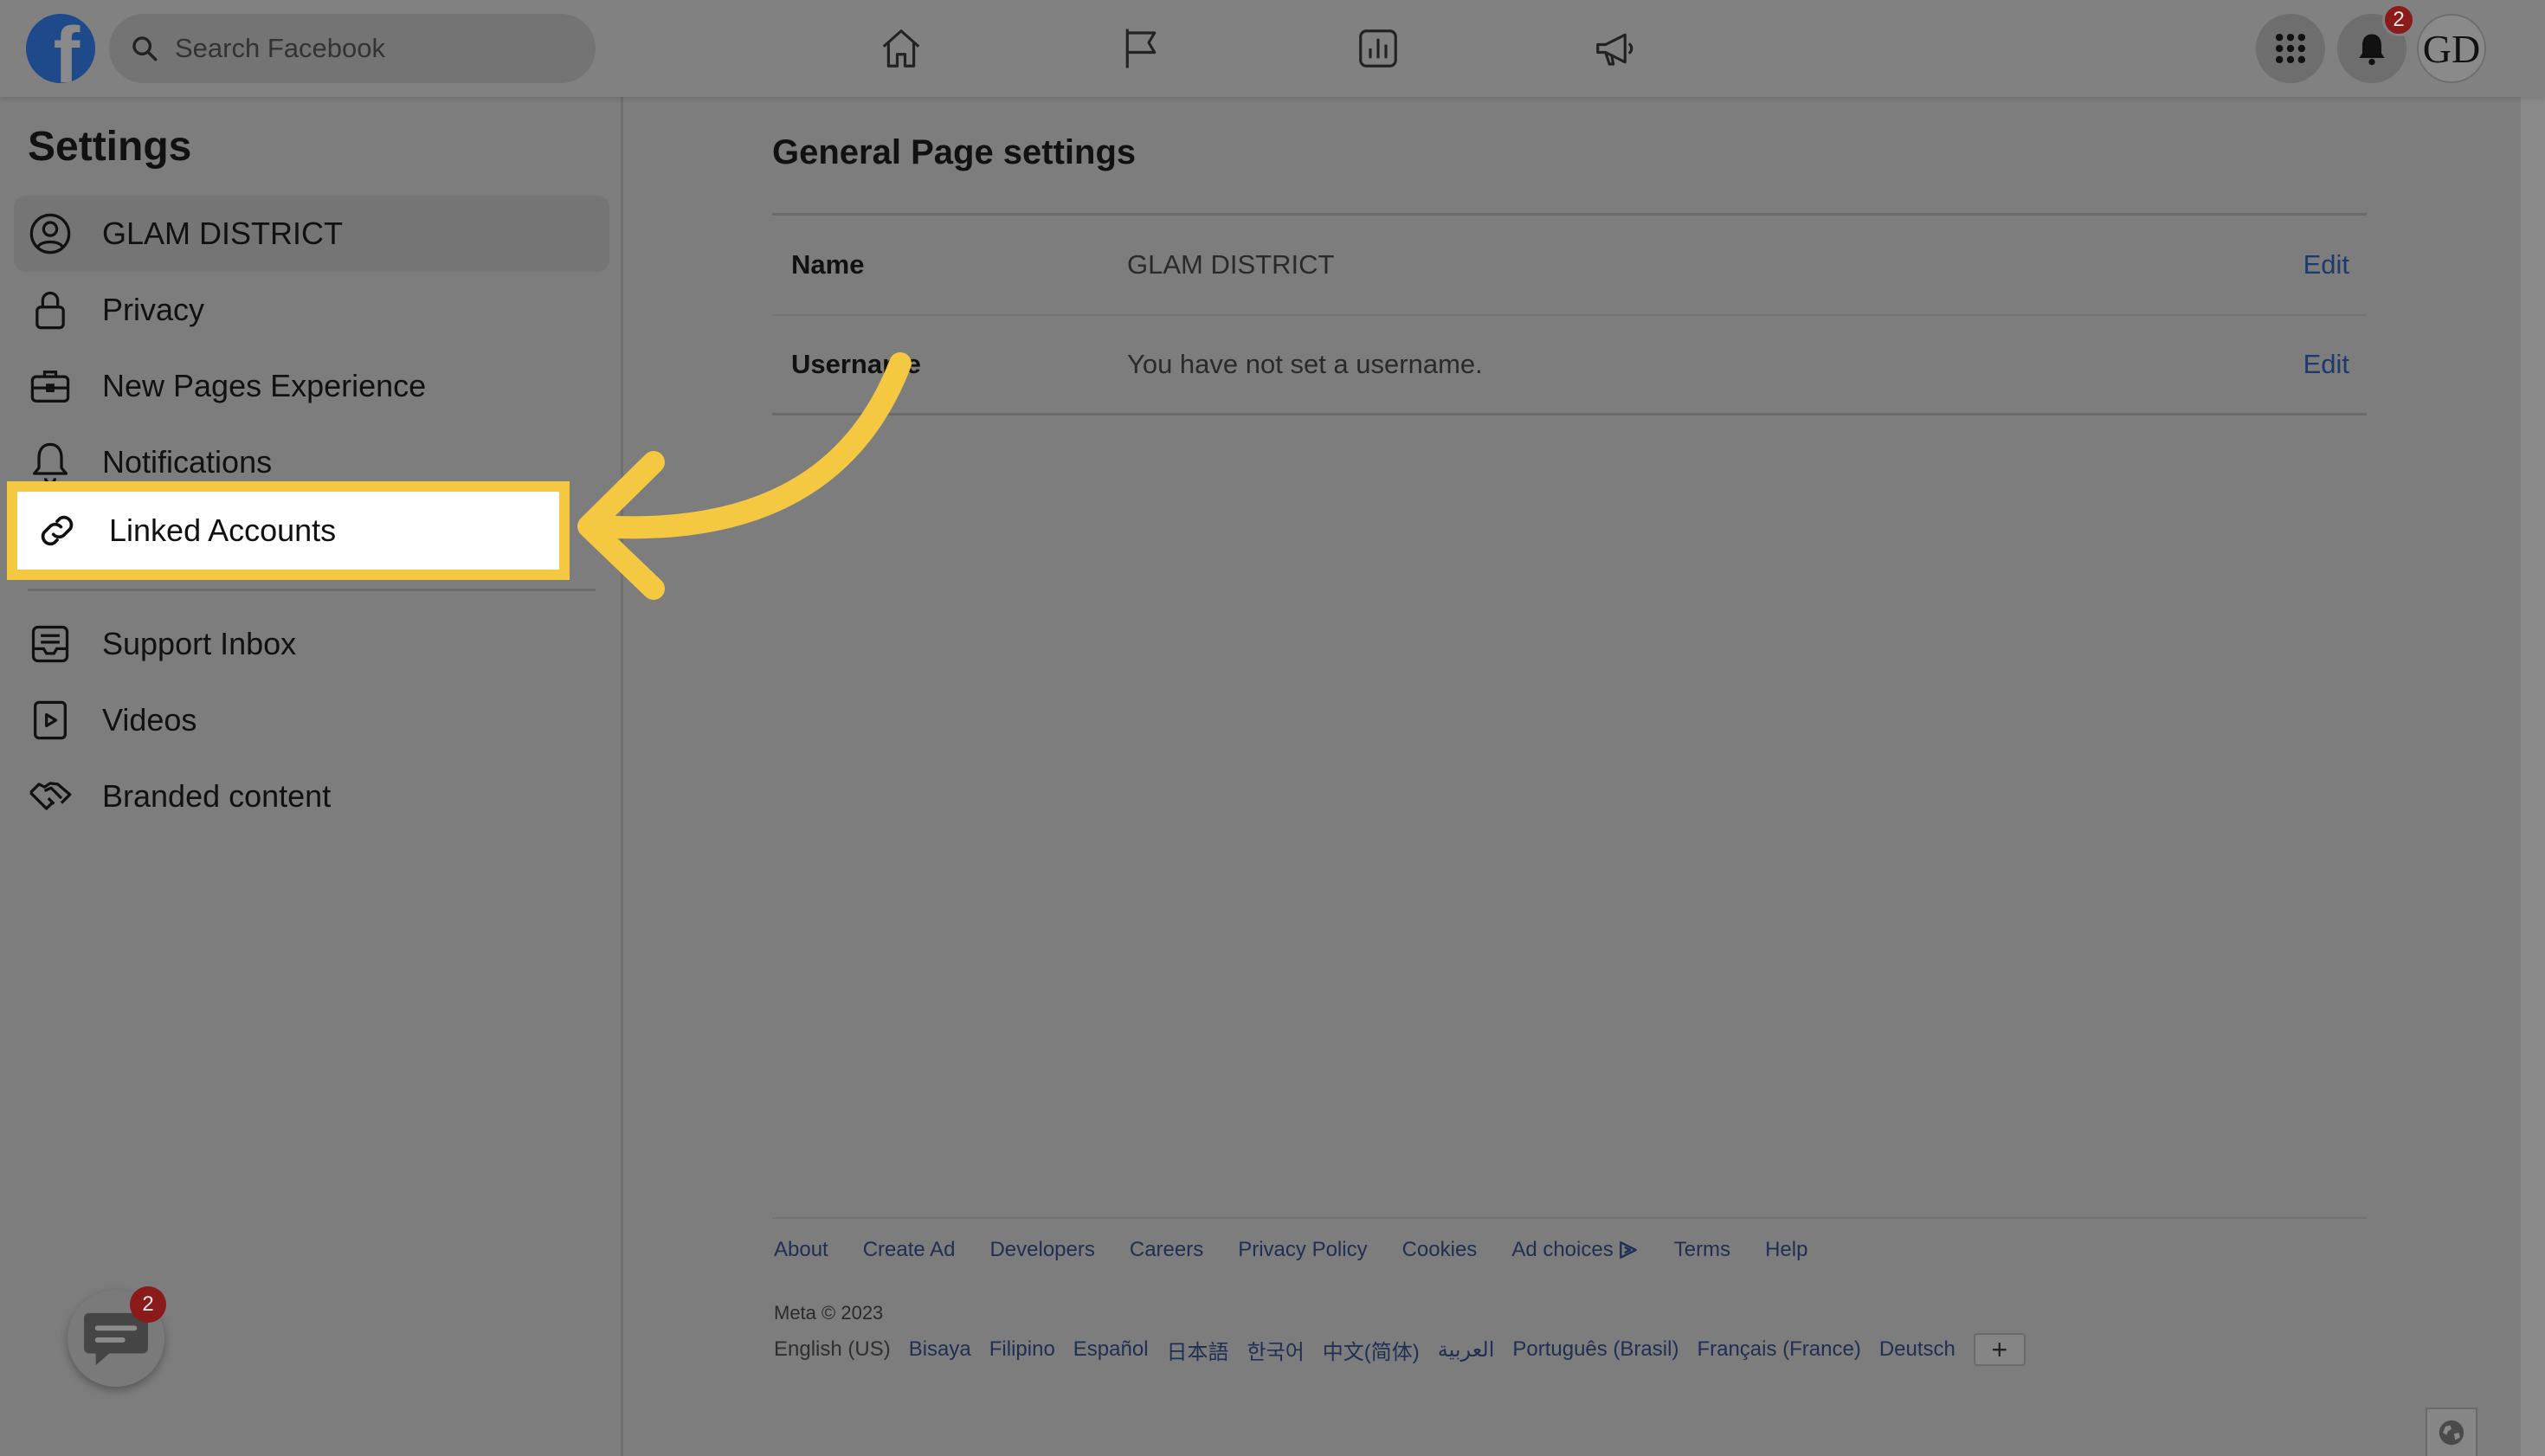 The image size is (2545, 1456). What do you see at coordinates (199, 643) in the screenshot?
I see `sidebar-item-label: Support Inbox` at bounding box center [199, 643].